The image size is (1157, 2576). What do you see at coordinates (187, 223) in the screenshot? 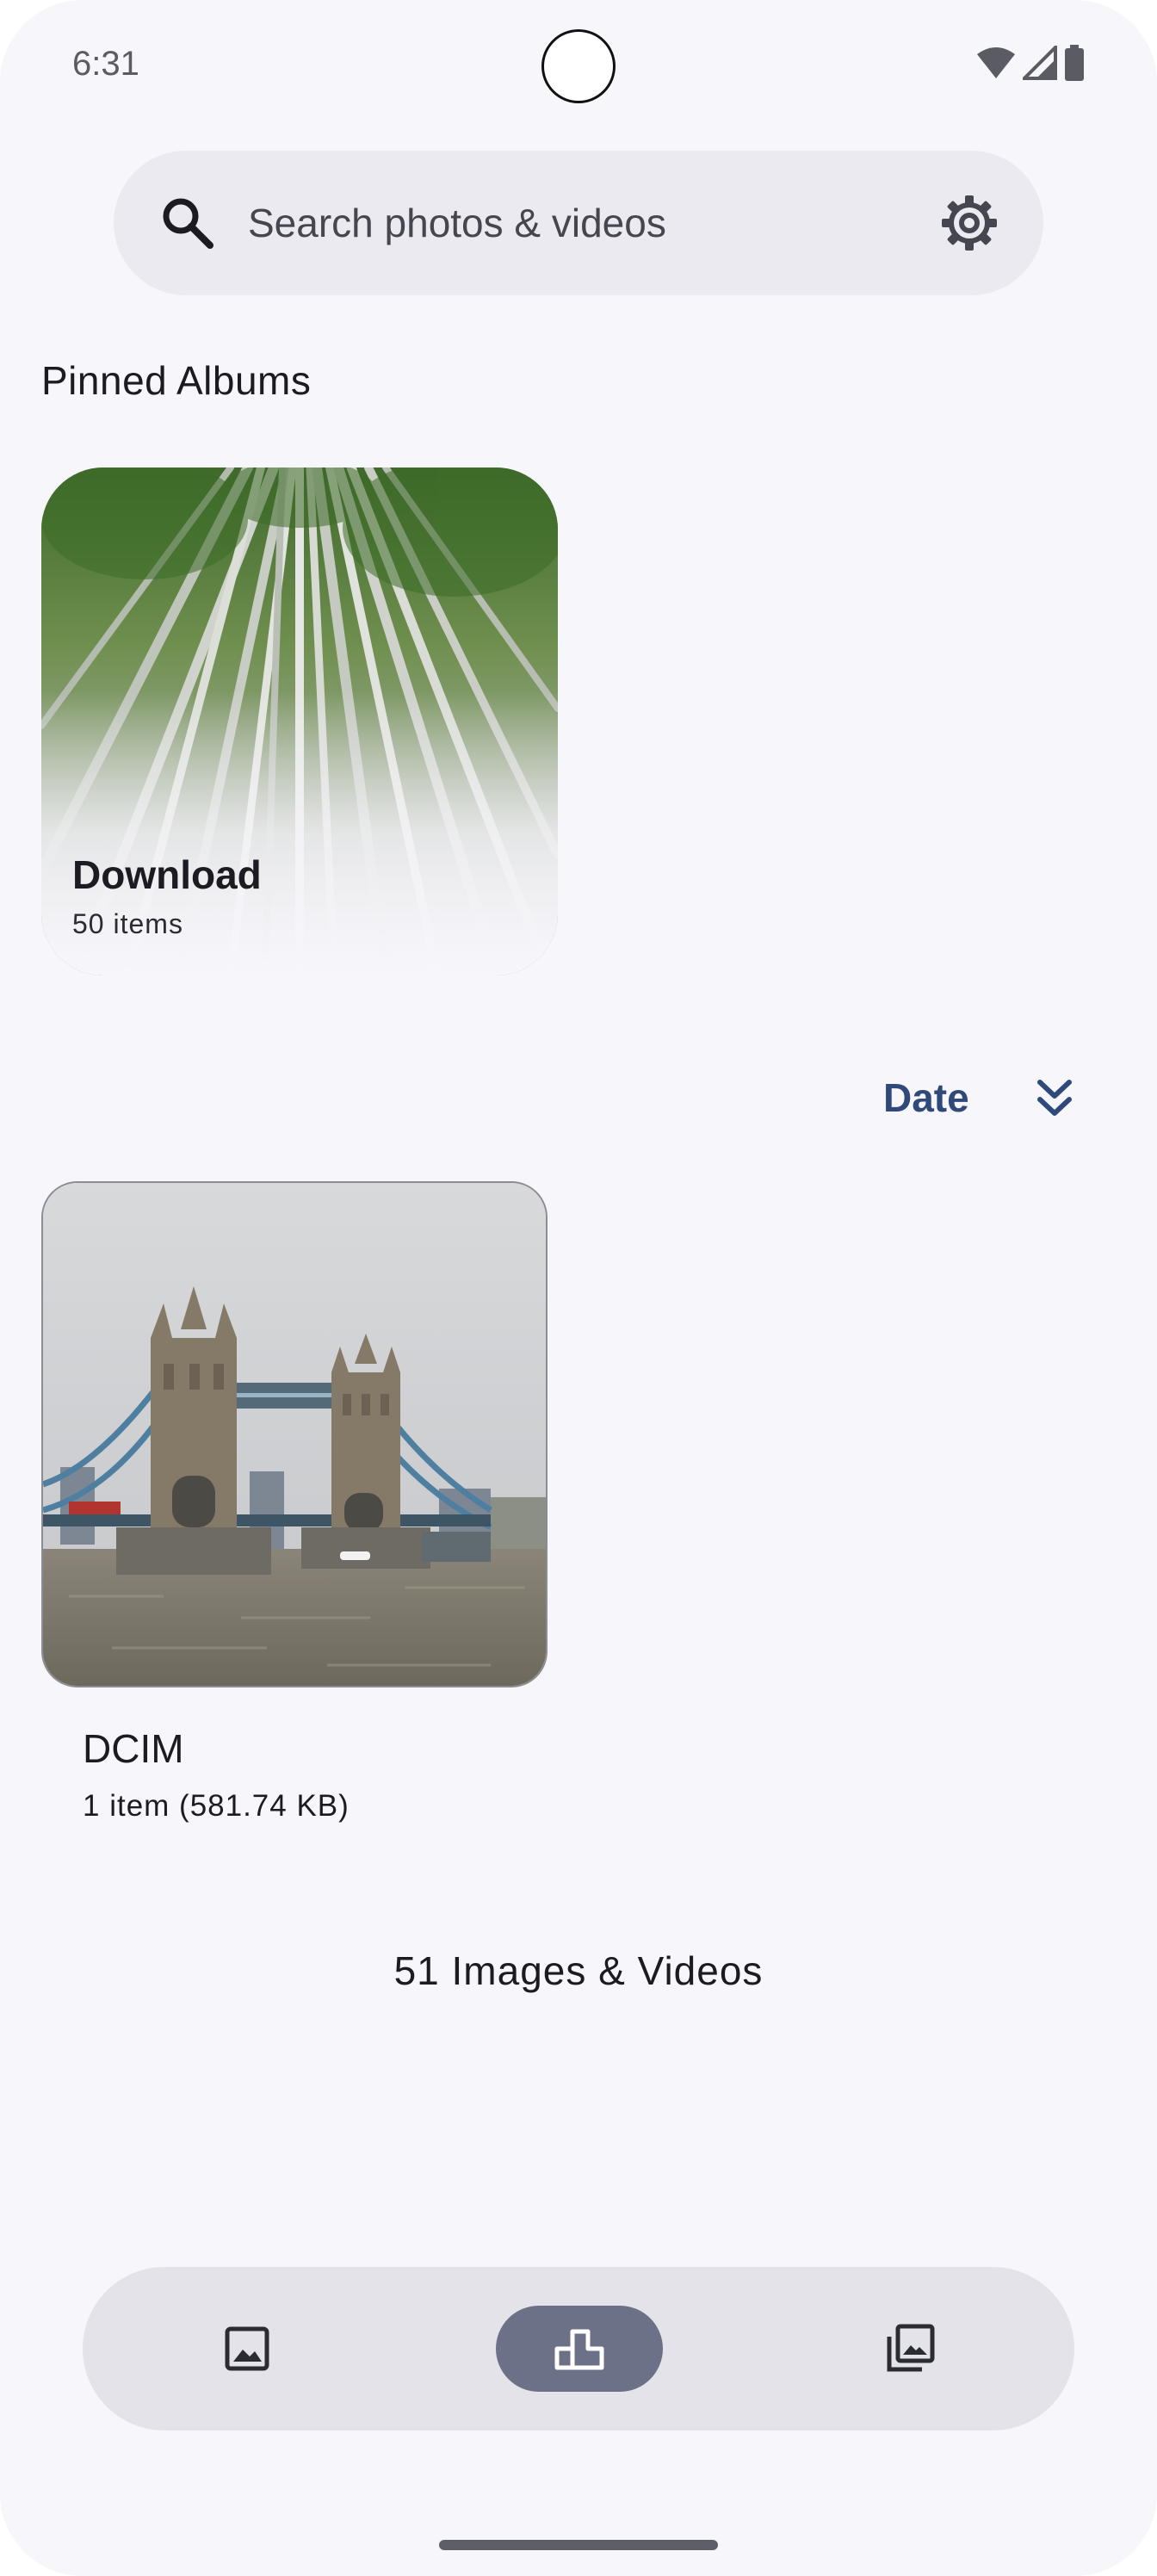
I see `search-icon` at bounding box center [187, 223].